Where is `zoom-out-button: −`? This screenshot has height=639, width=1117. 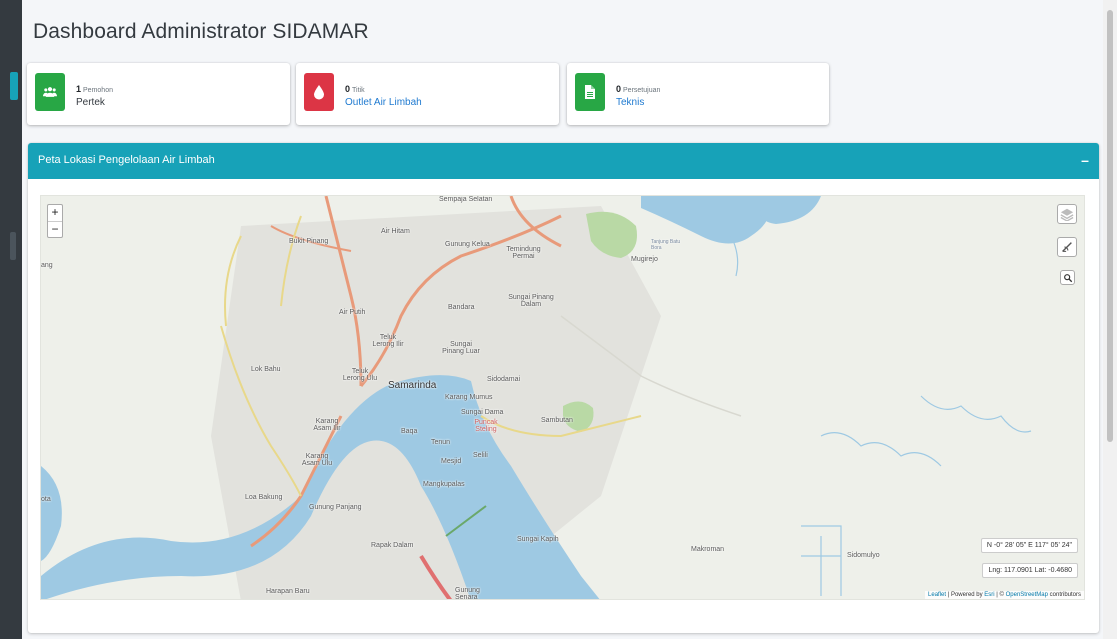
zoom-out-button: − is located at coordinates (55, 229).